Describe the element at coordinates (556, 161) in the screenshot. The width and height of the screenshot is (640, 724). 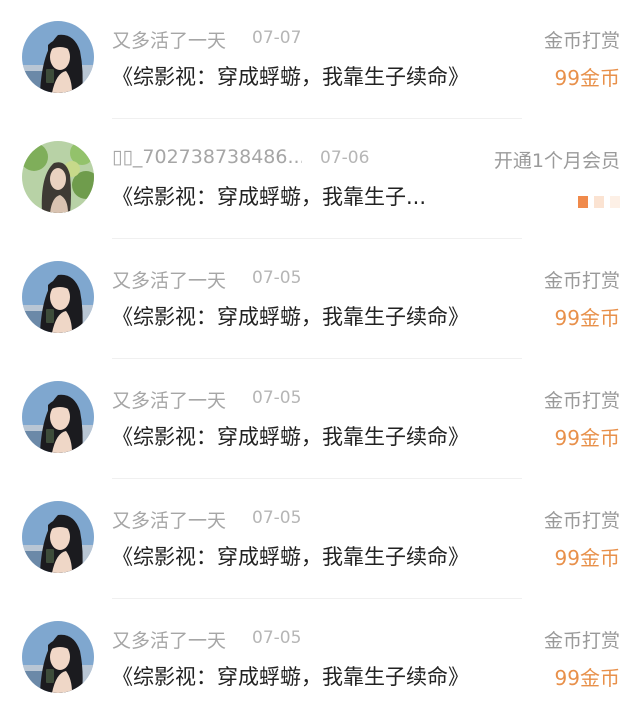
I see `action-type: 开通1个月会员` at that location.